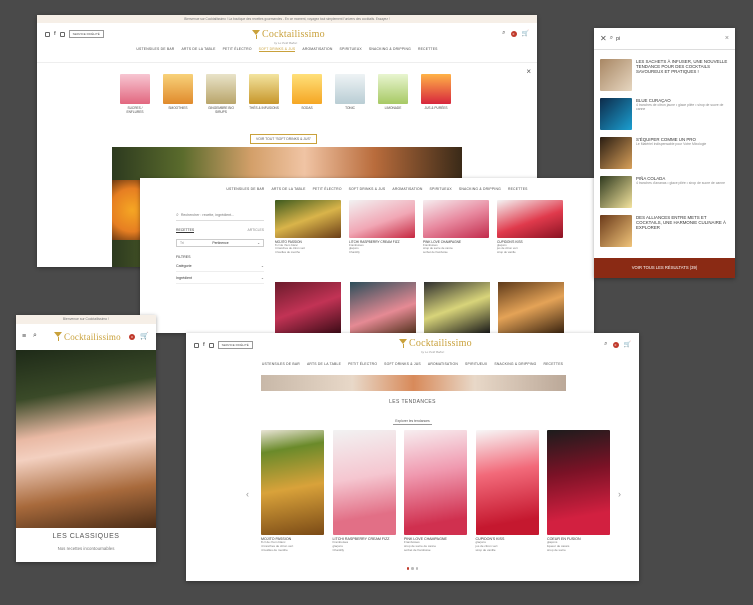 Image resolution: width=753 pixels, height=605 pixels. What do you see at coordinates (412, 421) in the screenshot?
I see `explore-trends-button: Explorer les tendances` at bounding box center [412, 421].